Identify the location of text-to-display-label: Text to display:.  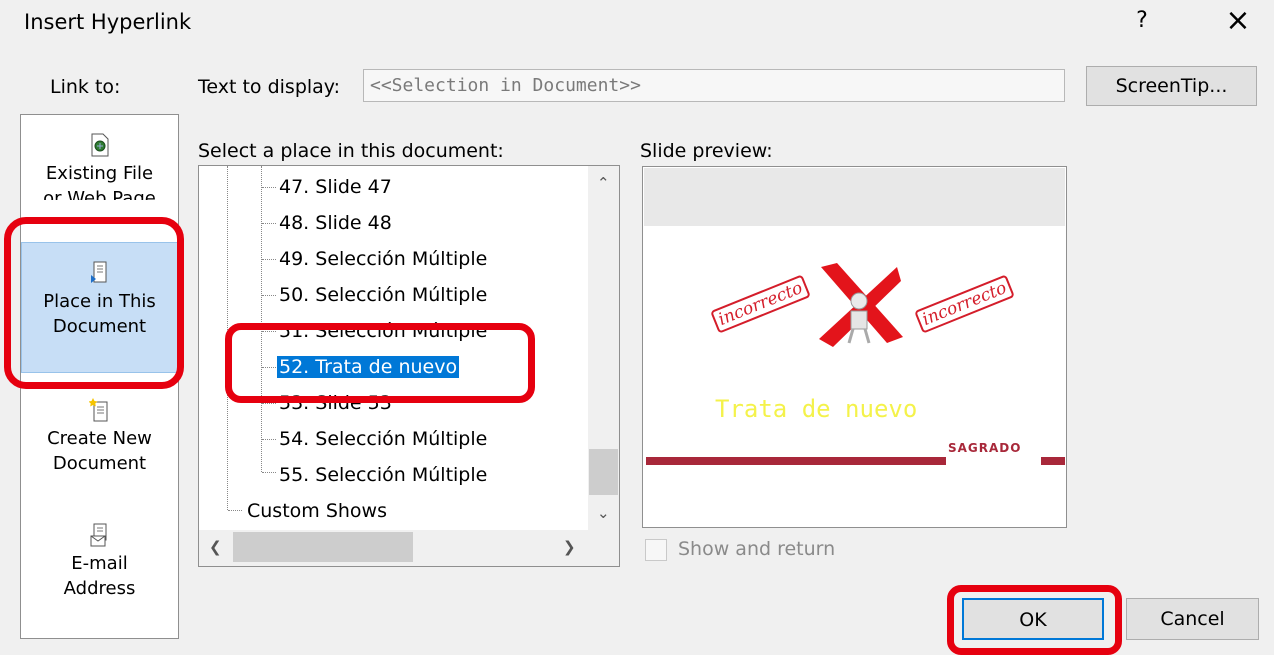
(269, 87).